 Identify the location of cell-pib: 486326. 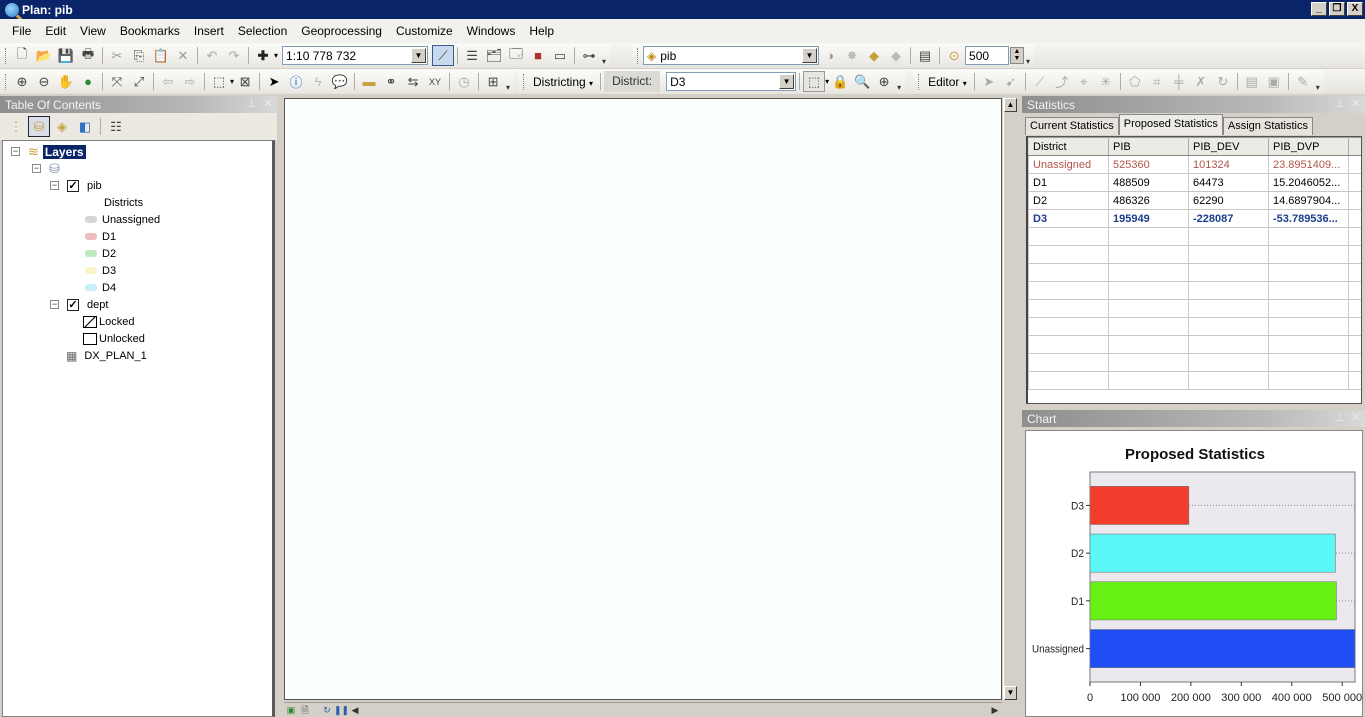
(1148, 200).